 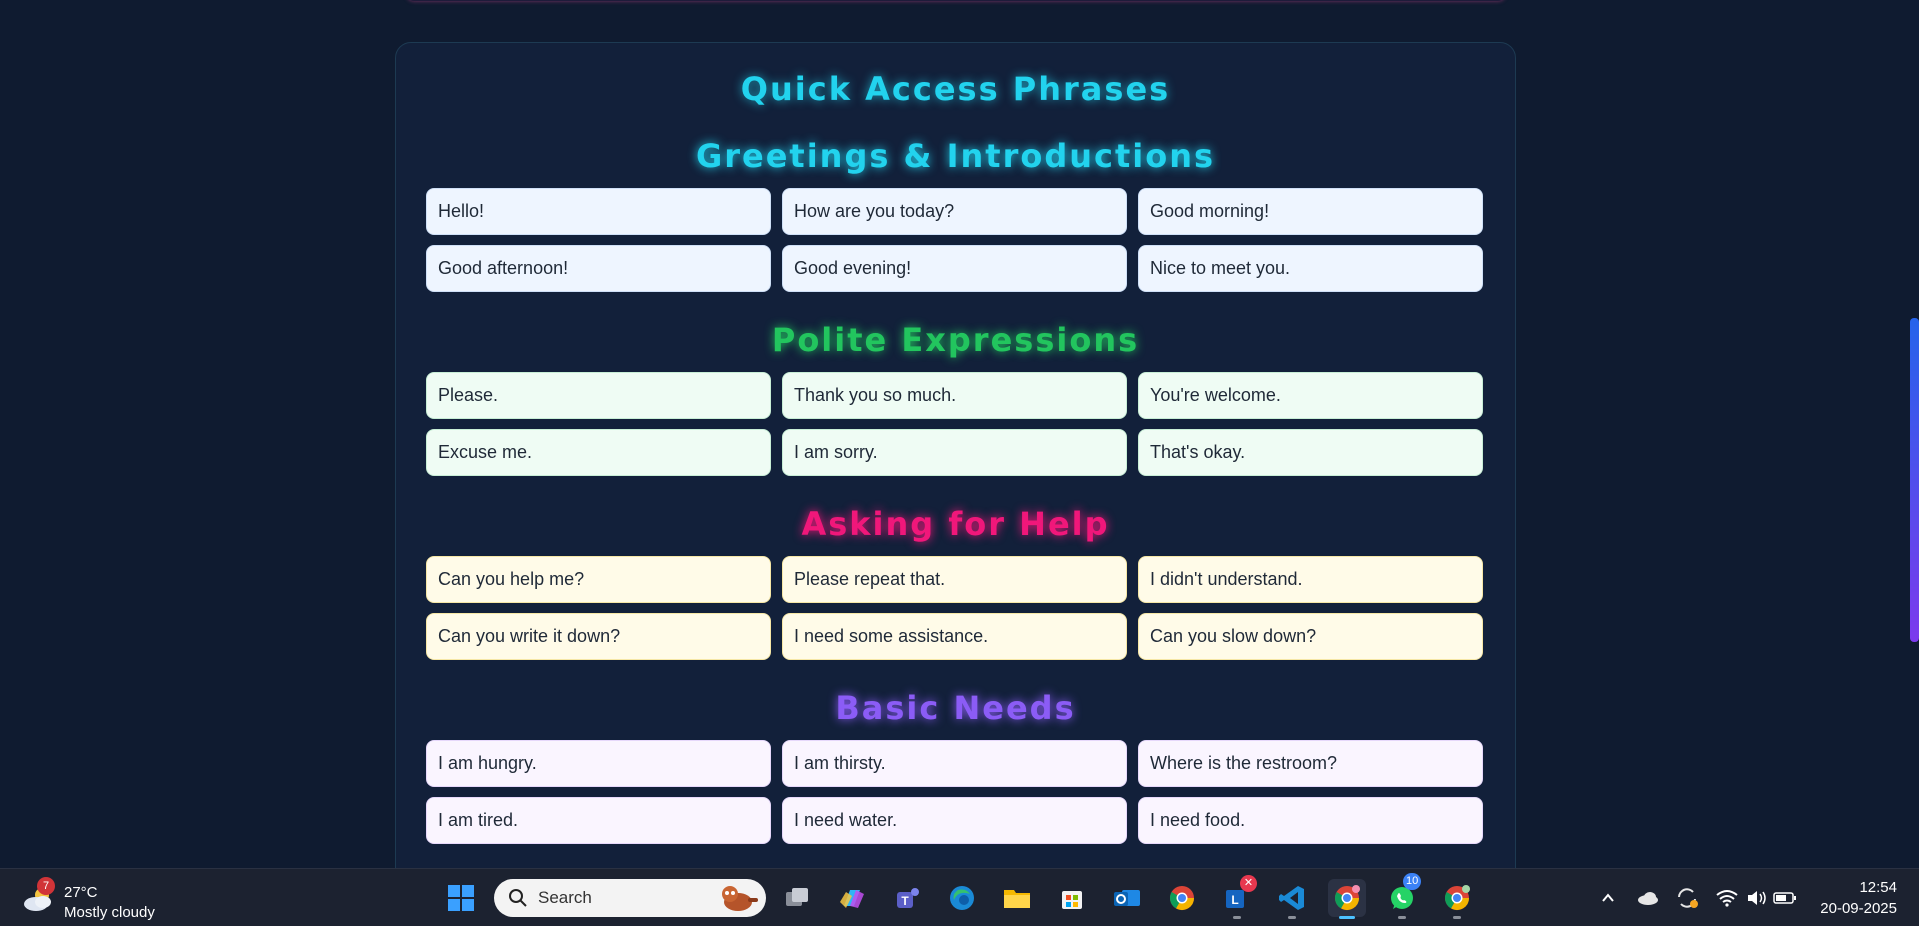 I want to click on teams-button: T, so click(x=907, y=898).